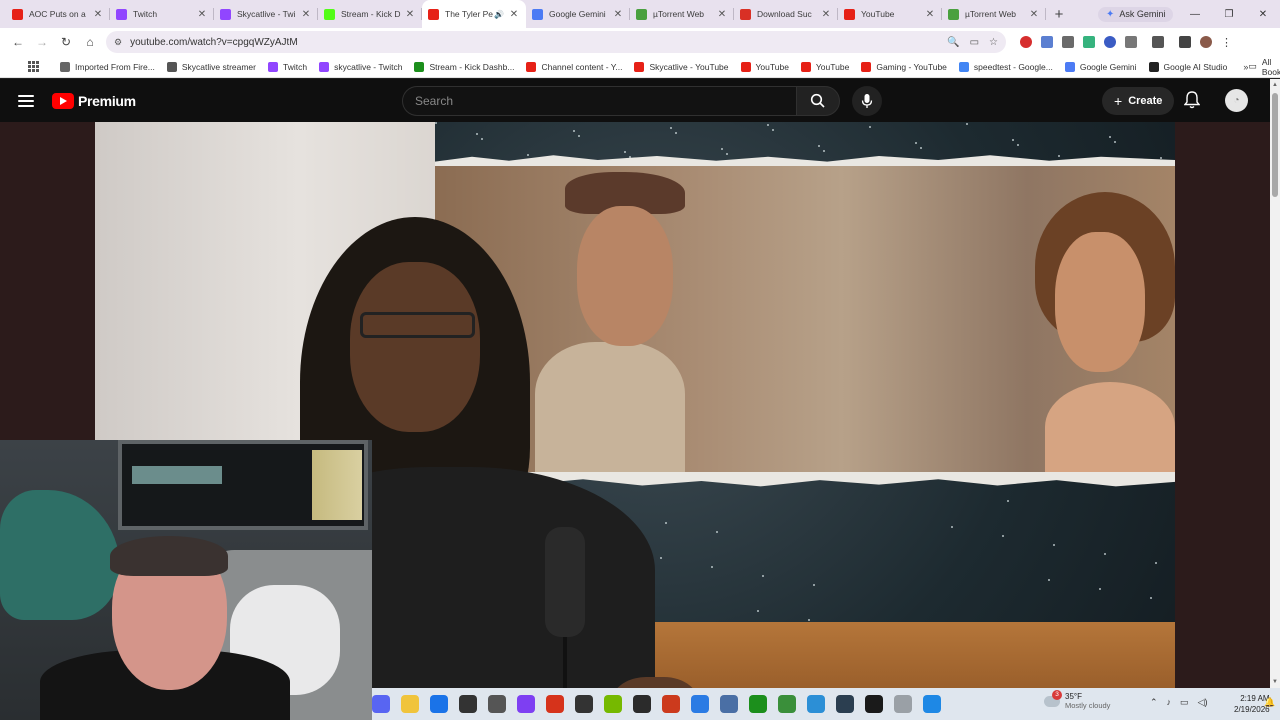 The width and height of the screenshot is (1280, 720). I want to click on checklist-icon, so click(497, 704).